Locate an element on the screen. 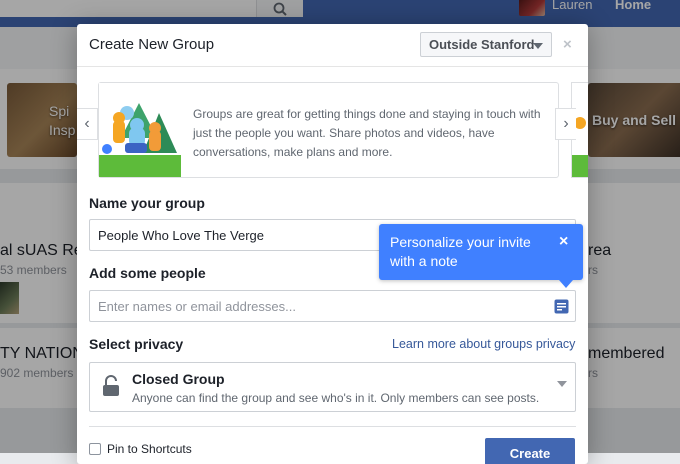  pin-to-shortcuts-label: Pin to Shortcuts is located at coordinates (149, 449).